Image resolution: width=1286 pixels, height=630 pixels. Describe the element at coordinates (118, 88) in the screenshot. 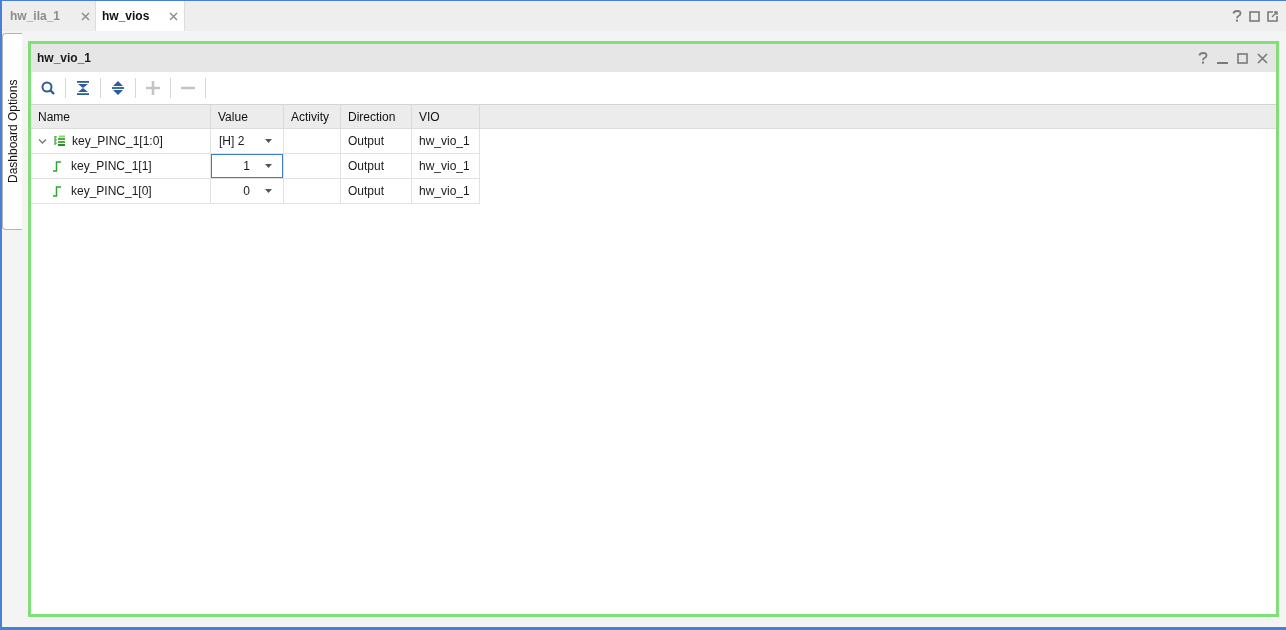

I see `expand-all-icon` at that location.